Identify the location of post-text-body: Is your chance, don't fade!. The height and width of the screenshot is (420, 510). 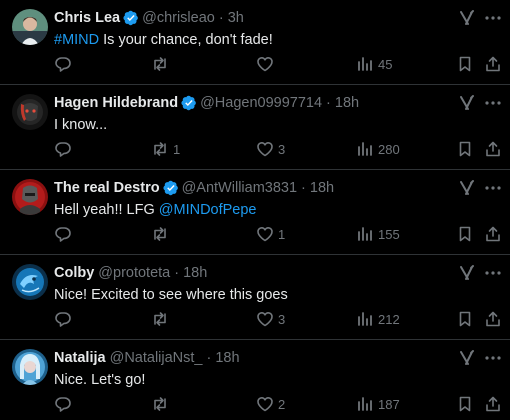
(186, 40).